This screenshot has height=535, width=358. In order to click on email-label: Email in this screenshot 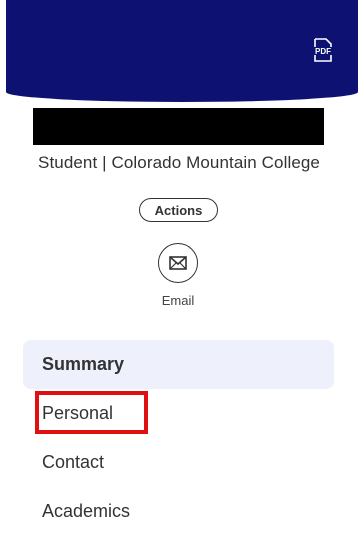, I will do `click(178, 300)`.